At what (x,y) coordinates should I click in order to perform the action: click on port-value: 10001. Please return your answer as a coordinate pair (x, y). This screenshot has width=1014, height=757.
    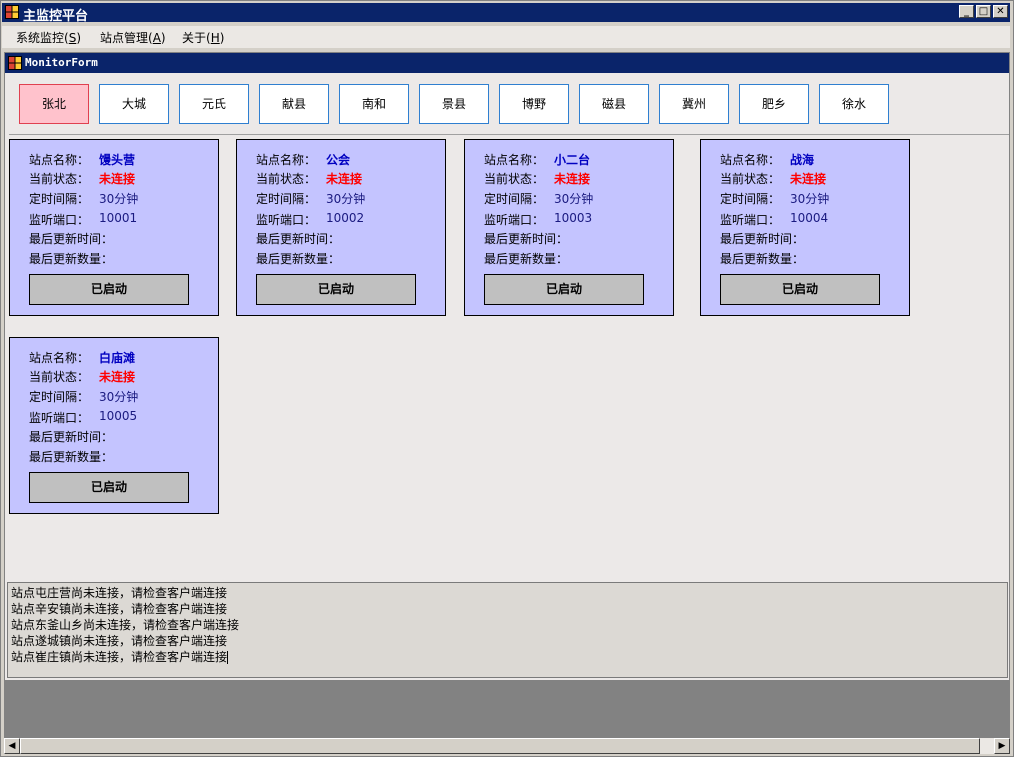
    Looking at the image, I should click on (118, 218).